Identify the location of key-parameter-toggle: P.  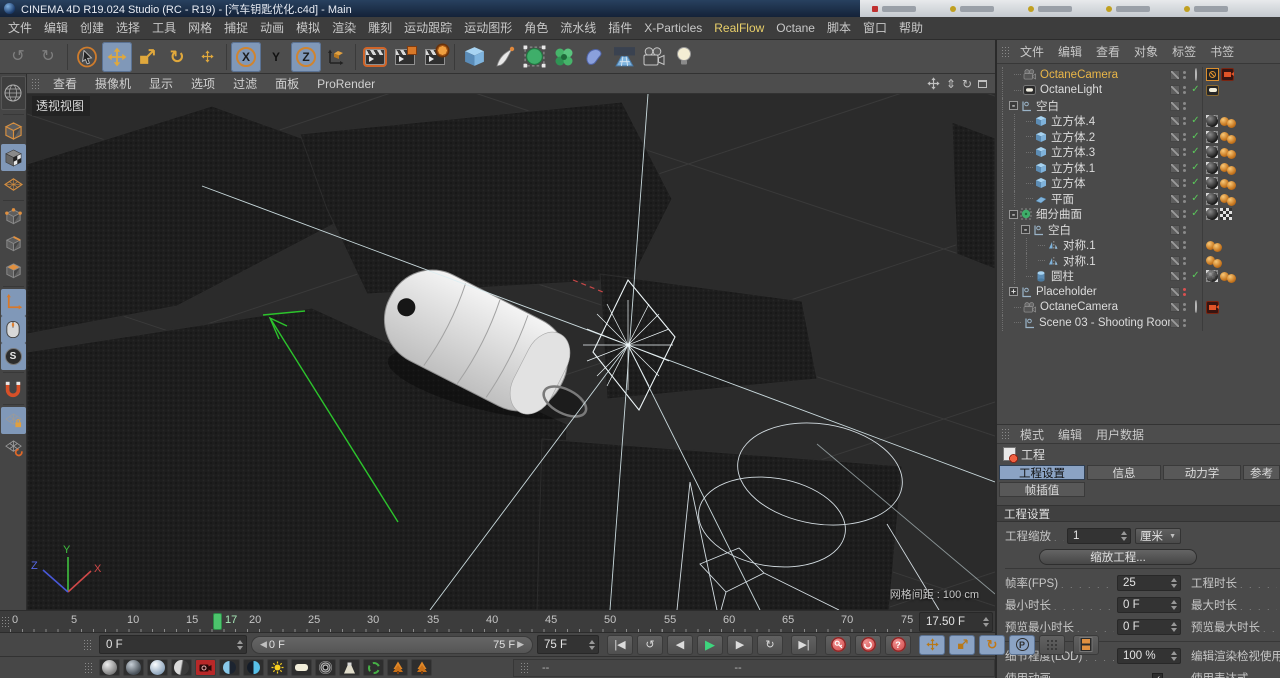
(1022, 644).